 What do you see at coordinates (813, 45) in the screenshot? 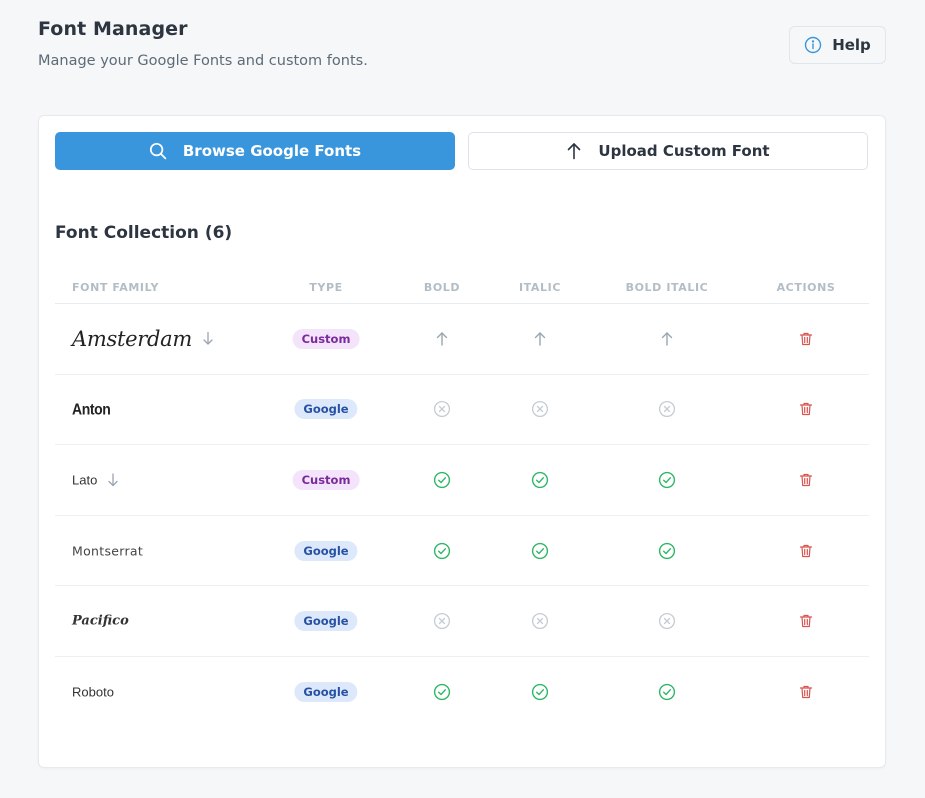
I see `info-circle-icon` at bounding box center [813, 45].